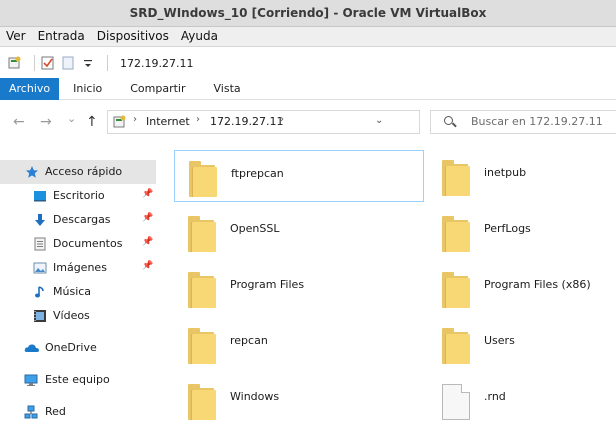 The width and height of the screenshot is (616, 439). I want to click on checkmark-icon, so click(48, 63).